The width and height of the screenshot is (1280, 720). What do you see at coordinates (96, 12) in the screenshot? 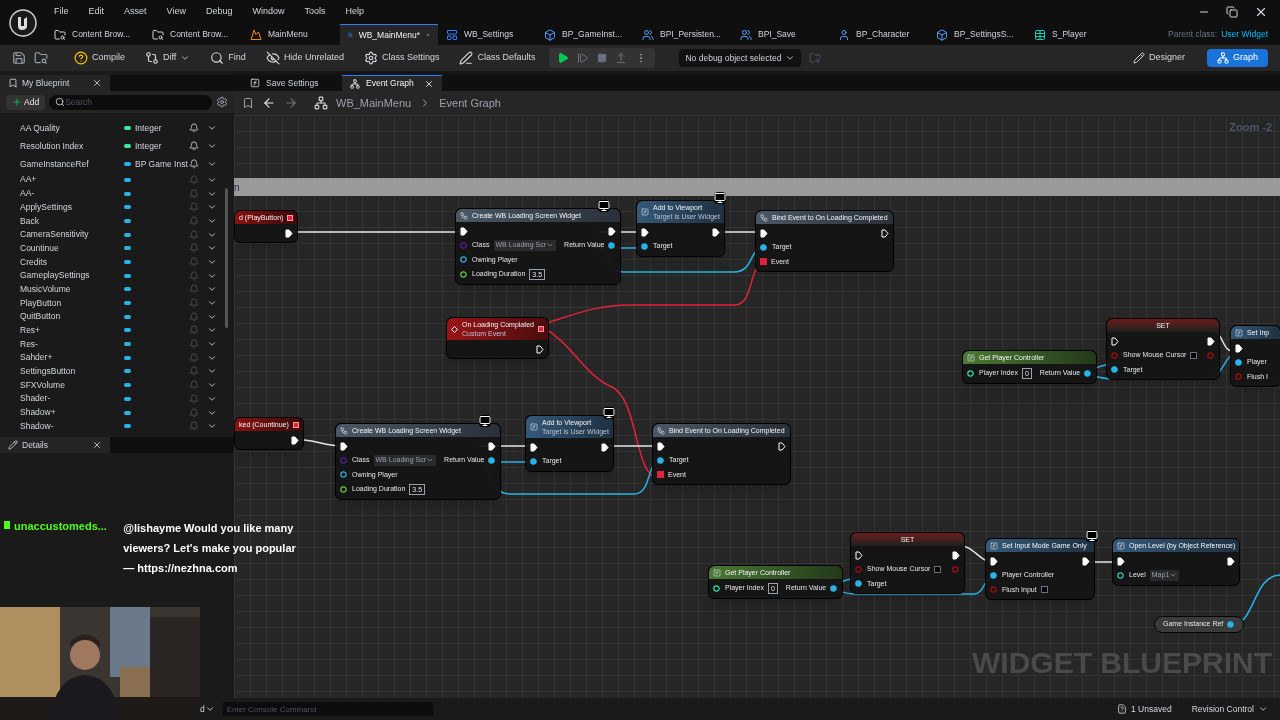
I see `menu-item: Edit` at bounding box center [96, 12].